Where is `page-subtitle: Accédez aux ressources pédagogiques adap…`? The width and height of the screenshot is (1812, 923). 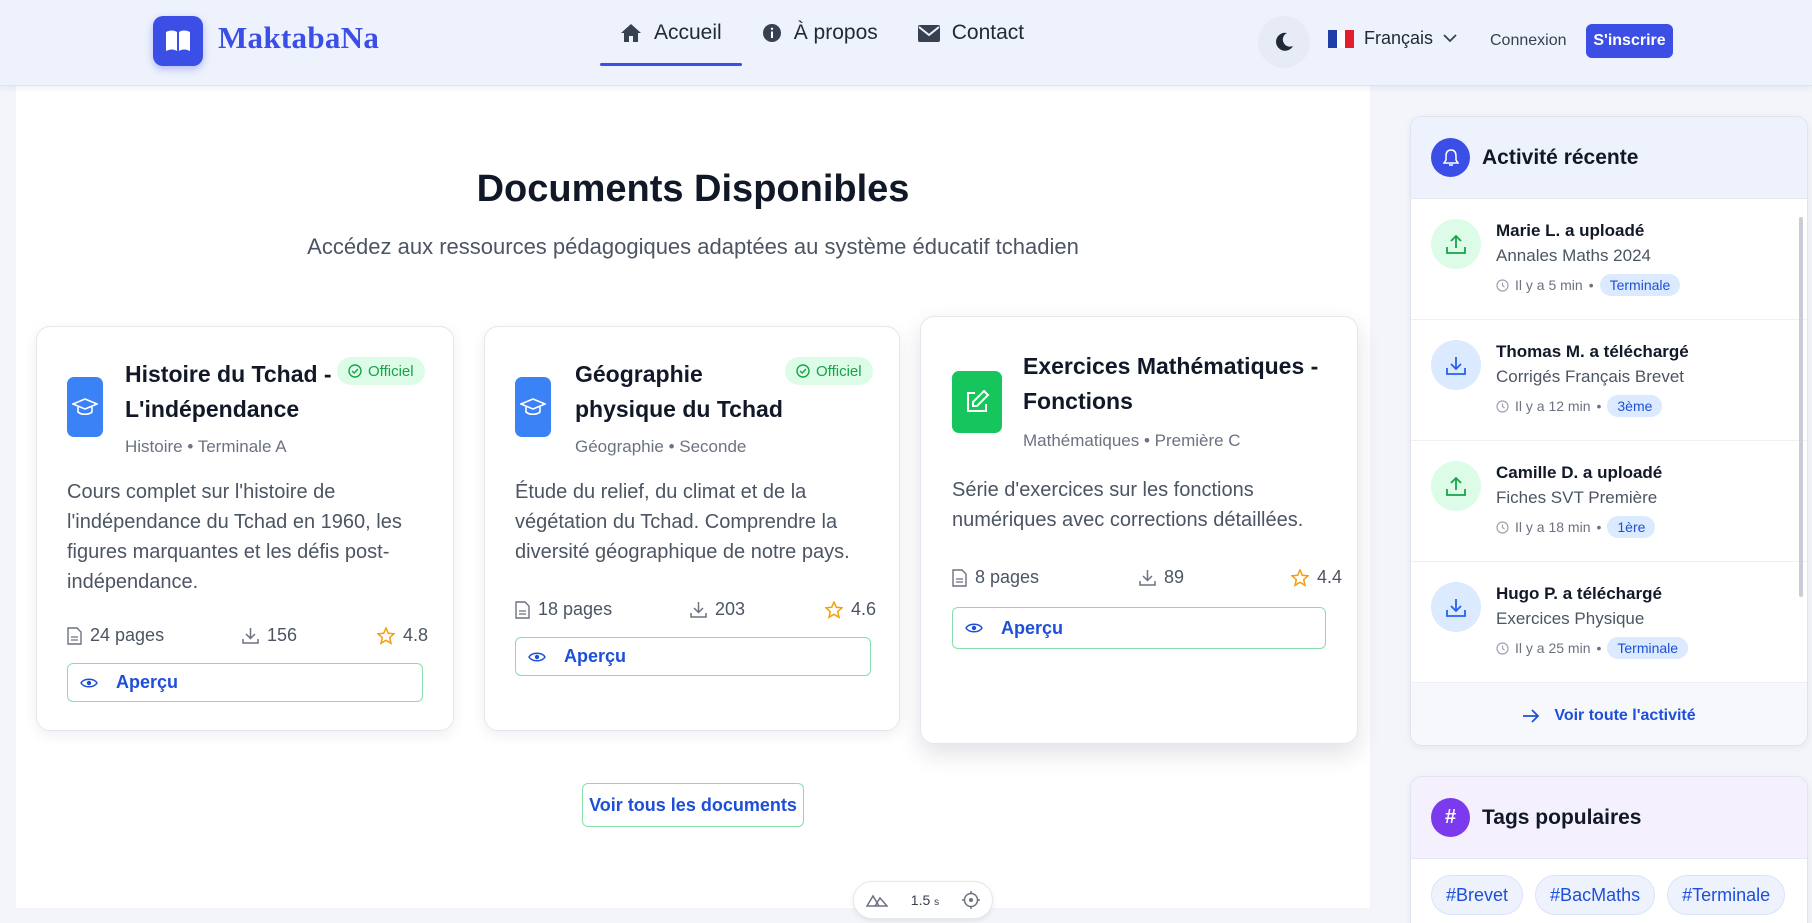 page-subtitle: Accédez aux ressources pédagogiques adap… is located at coordinates (693, 246).